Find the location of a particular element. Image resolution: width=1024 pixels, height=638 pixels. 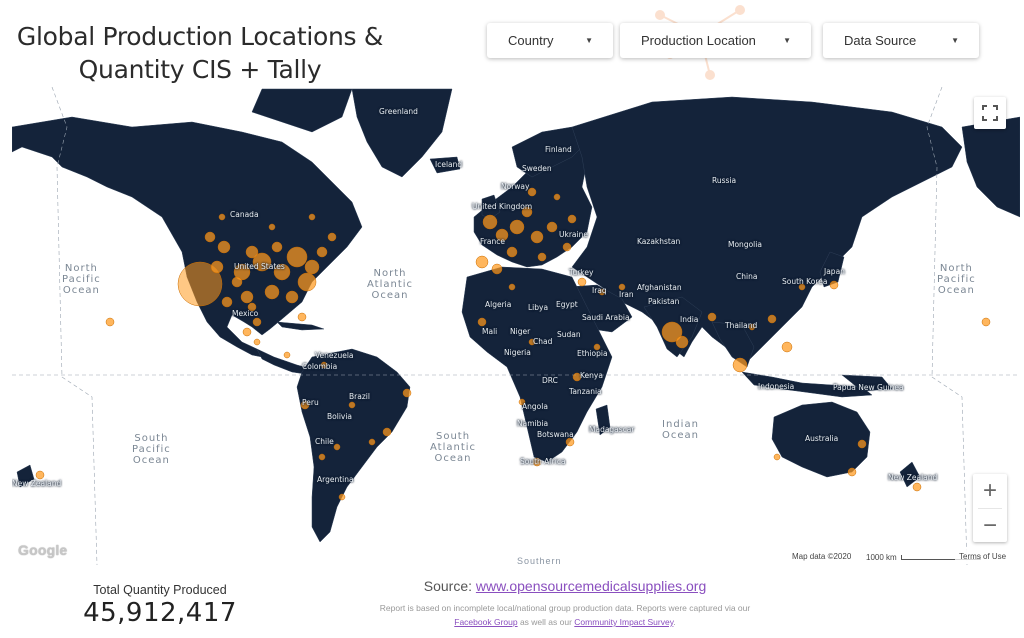

country-label: Madagascar is located at coordinates (612, 429).